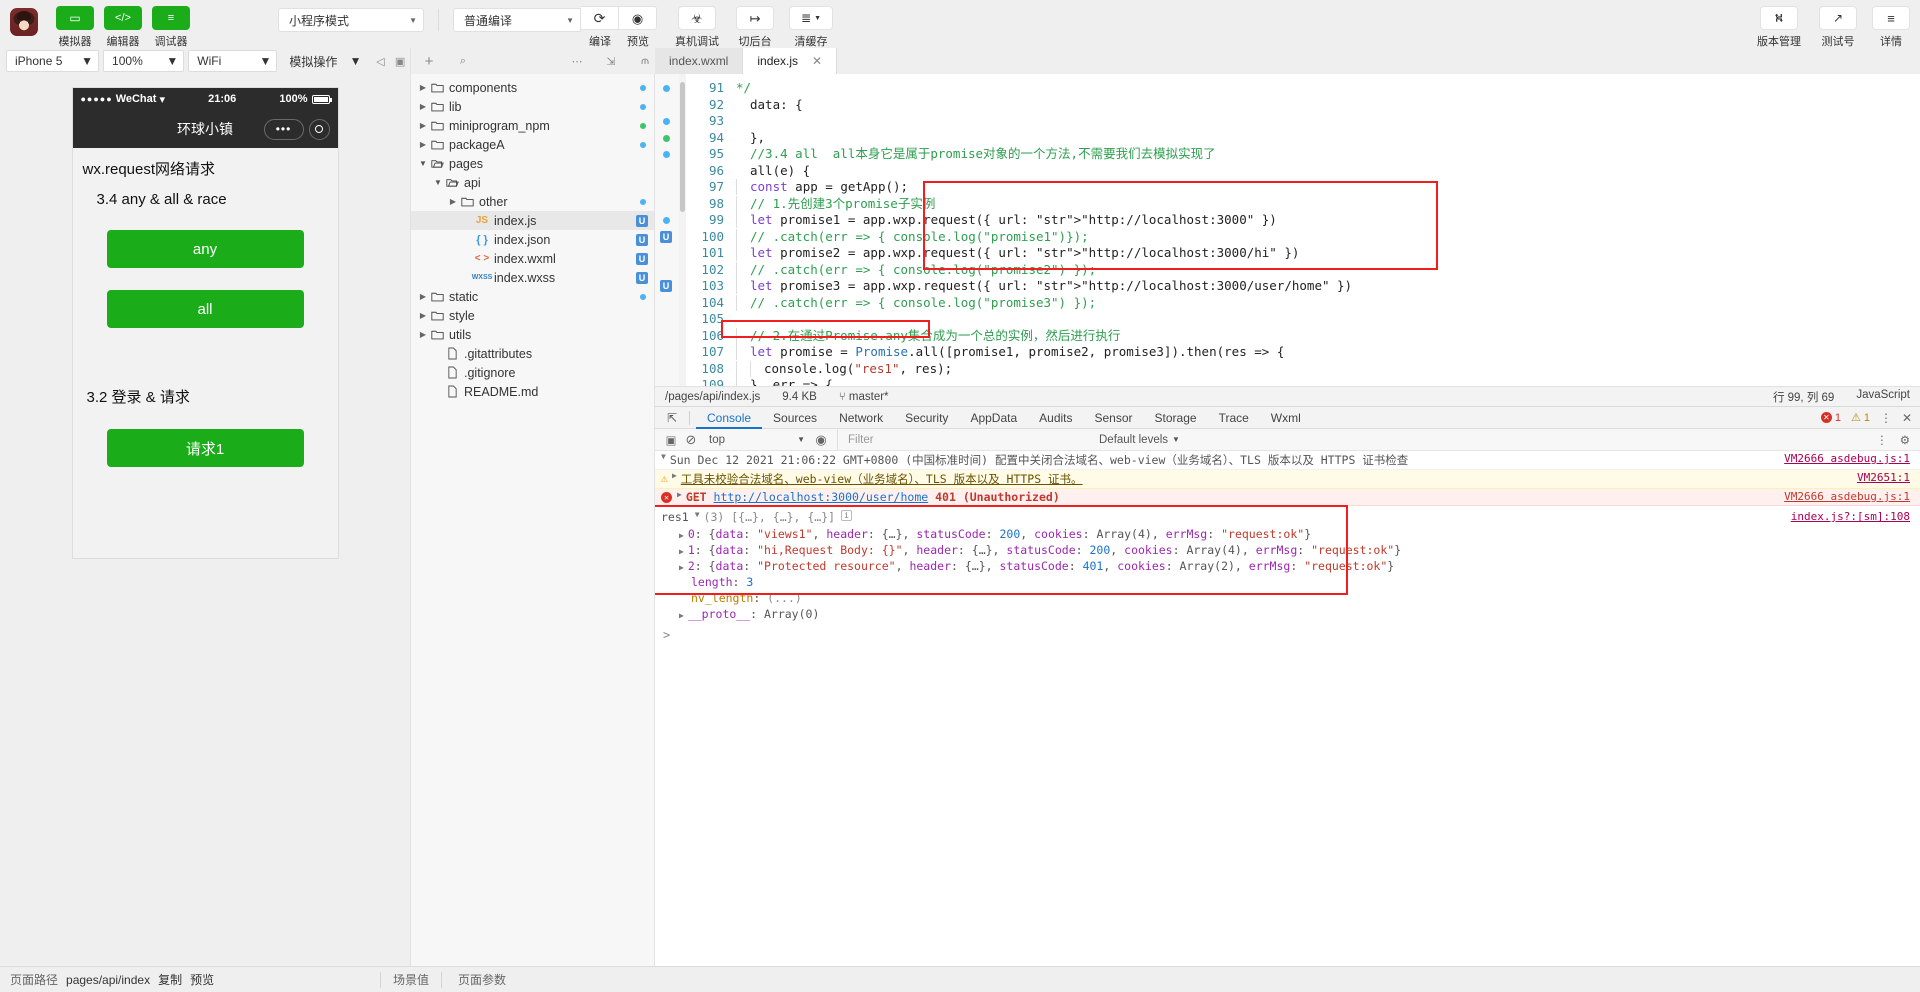 The image size is (1920, 992). Describe the element at coordinates (699, 61) in the screenshot. I see `editor-tab-index-wxml: index.wxml` at that location.